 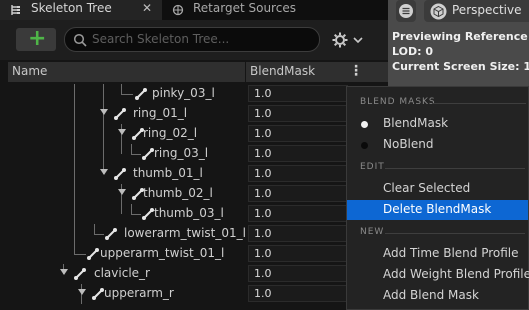 I want to click on bone-label: ring_02_l, so click(x=170, y=133).